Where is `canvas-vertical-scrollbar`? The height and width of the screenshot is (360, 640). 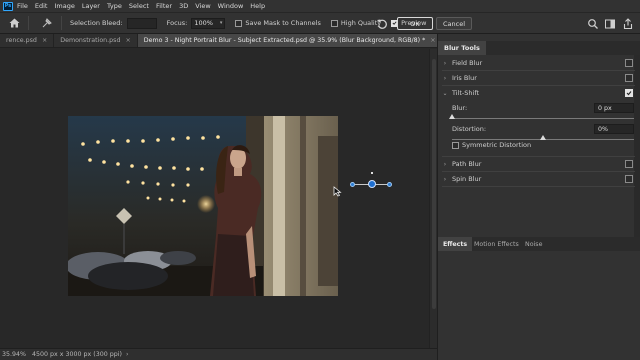 canvas-vertical-scrollbar is located at coordinates (433, 198).